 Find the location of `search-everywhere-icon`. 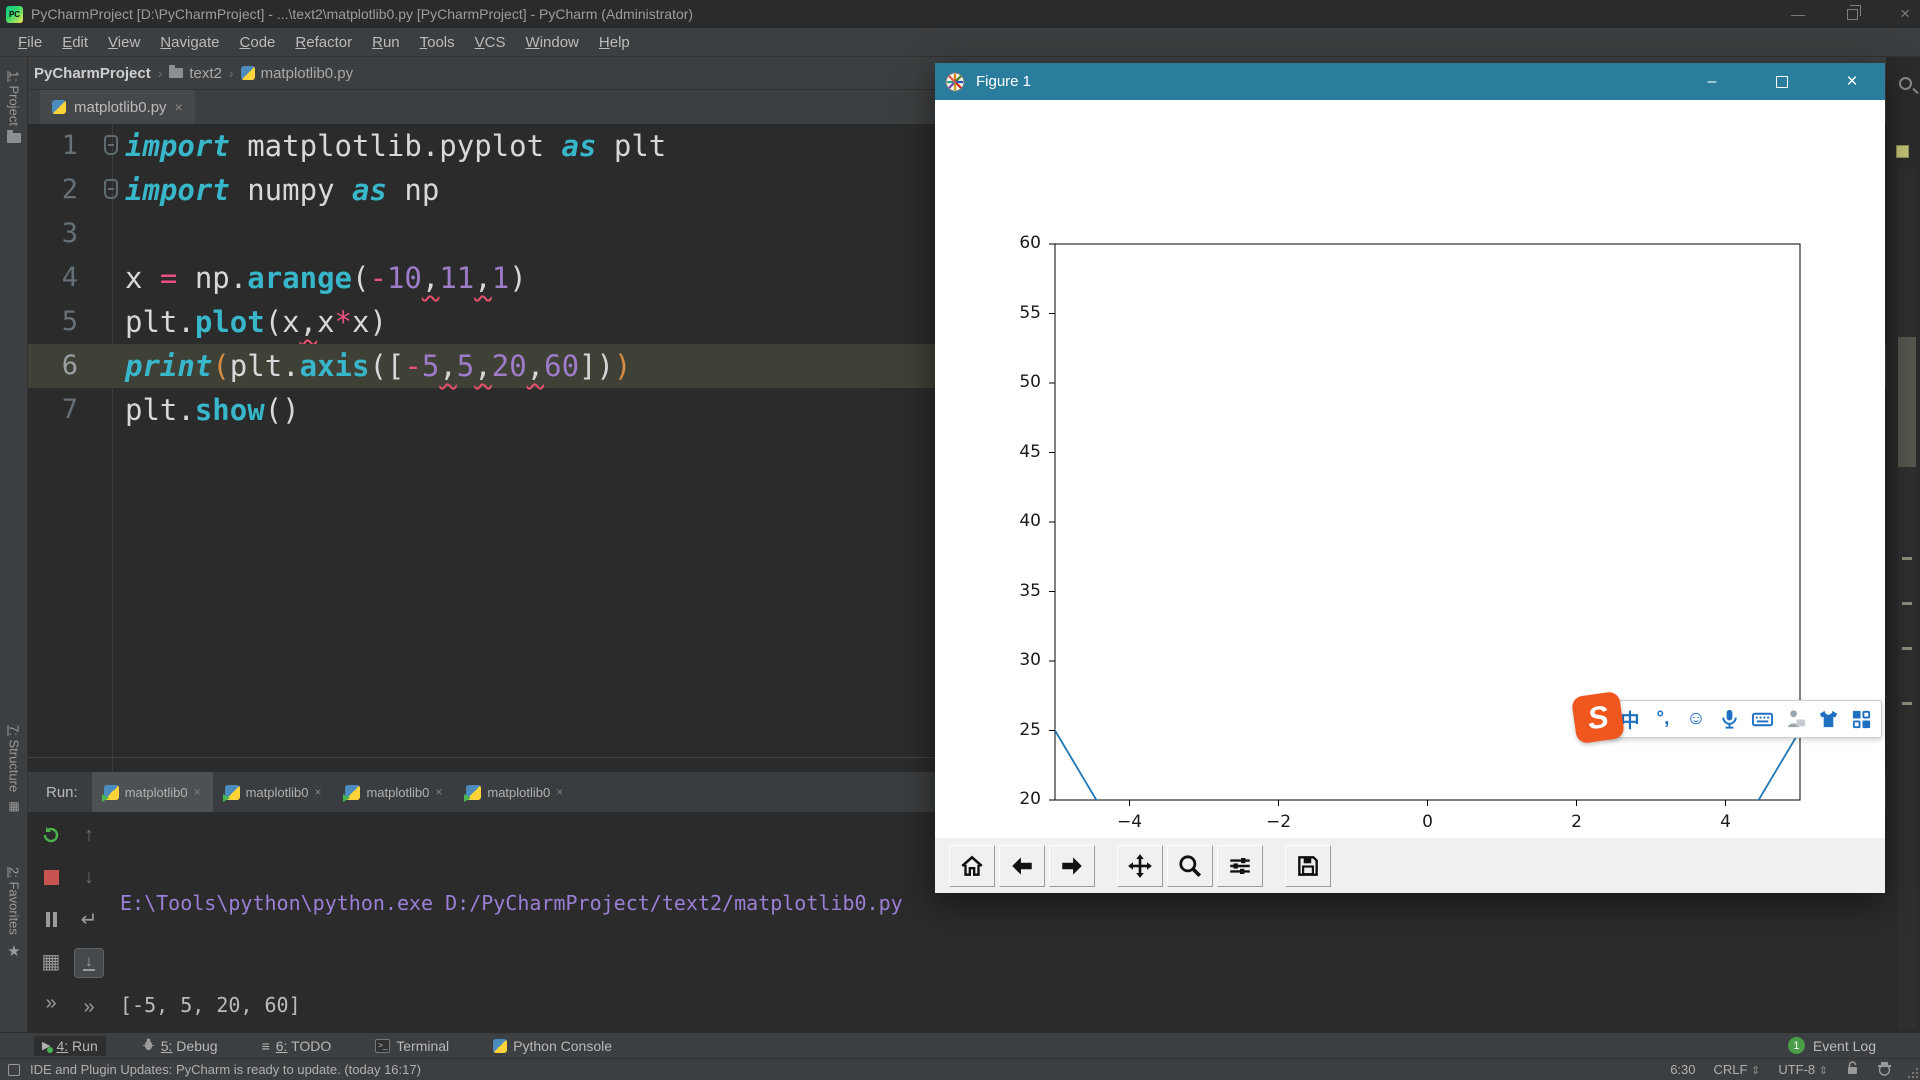

search-everywhere-icon is located at coordinates (1905, 83).